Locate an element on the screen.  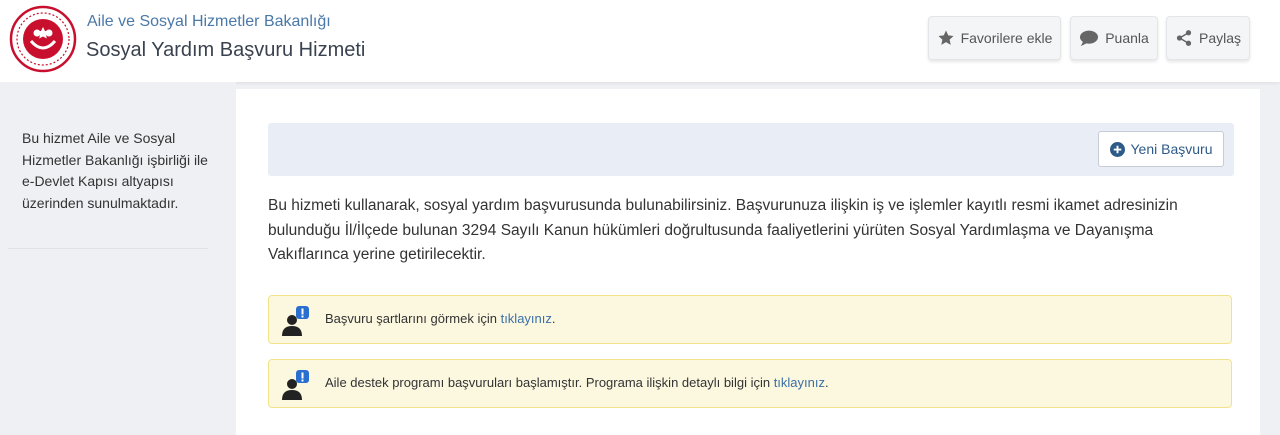
action-toolbar: Yeni Başvuru is located at coordinates (751, 149).